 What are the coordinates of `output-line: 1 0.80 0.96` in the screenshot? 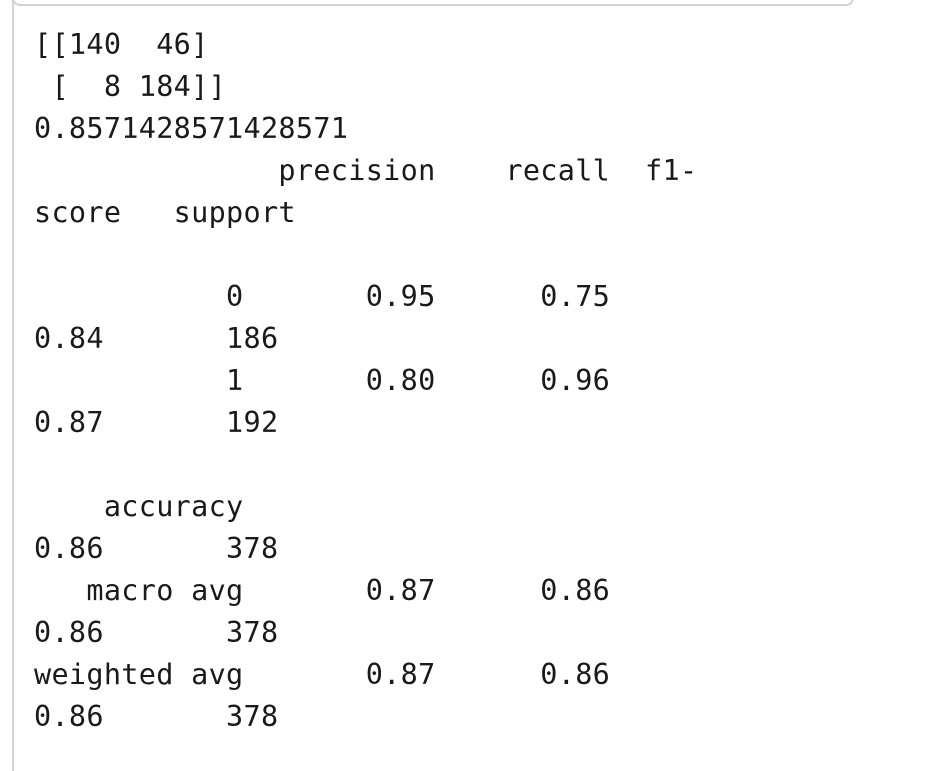 It's located at (322, 380).